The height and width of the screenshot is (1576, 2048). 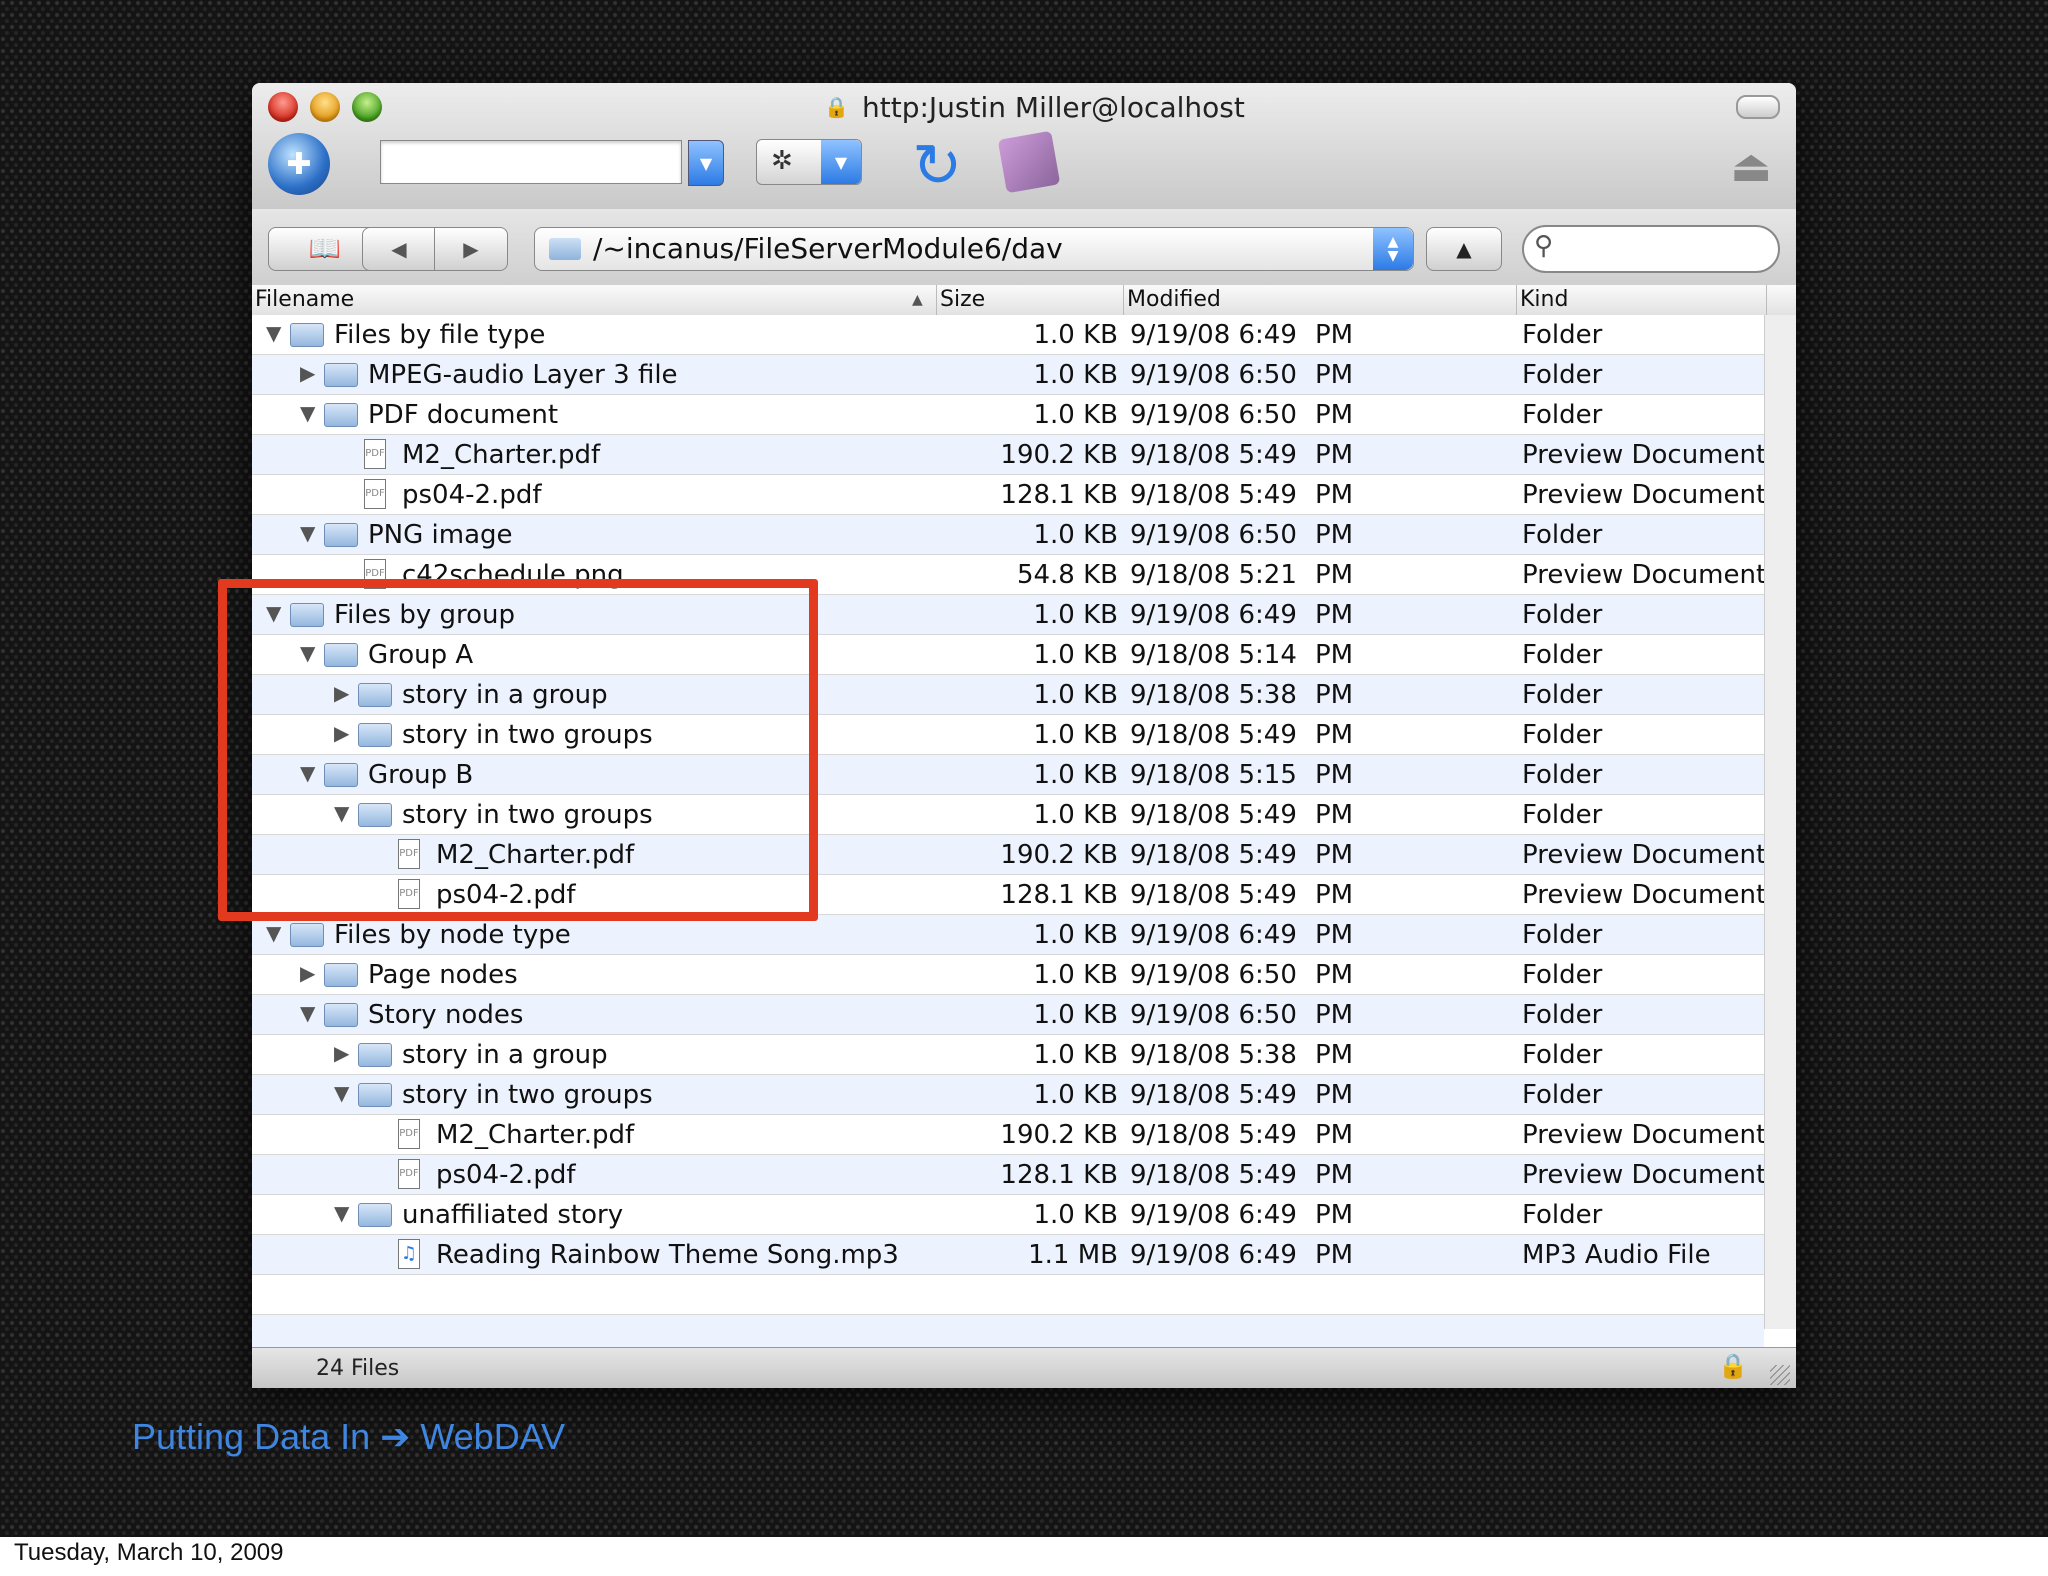 What do you see at coordinates (283, 107) in the screenshot?
I see `close-window-button` at bounding box center [283, 107].